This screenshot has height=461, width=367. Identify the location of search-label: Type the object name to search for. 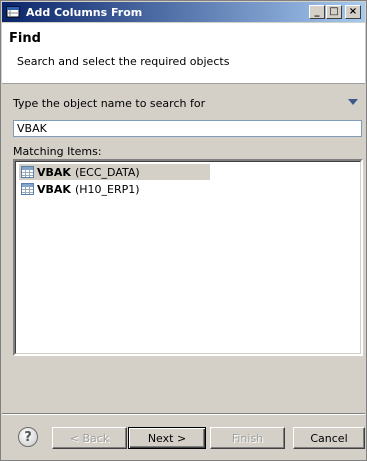
(109, 103).